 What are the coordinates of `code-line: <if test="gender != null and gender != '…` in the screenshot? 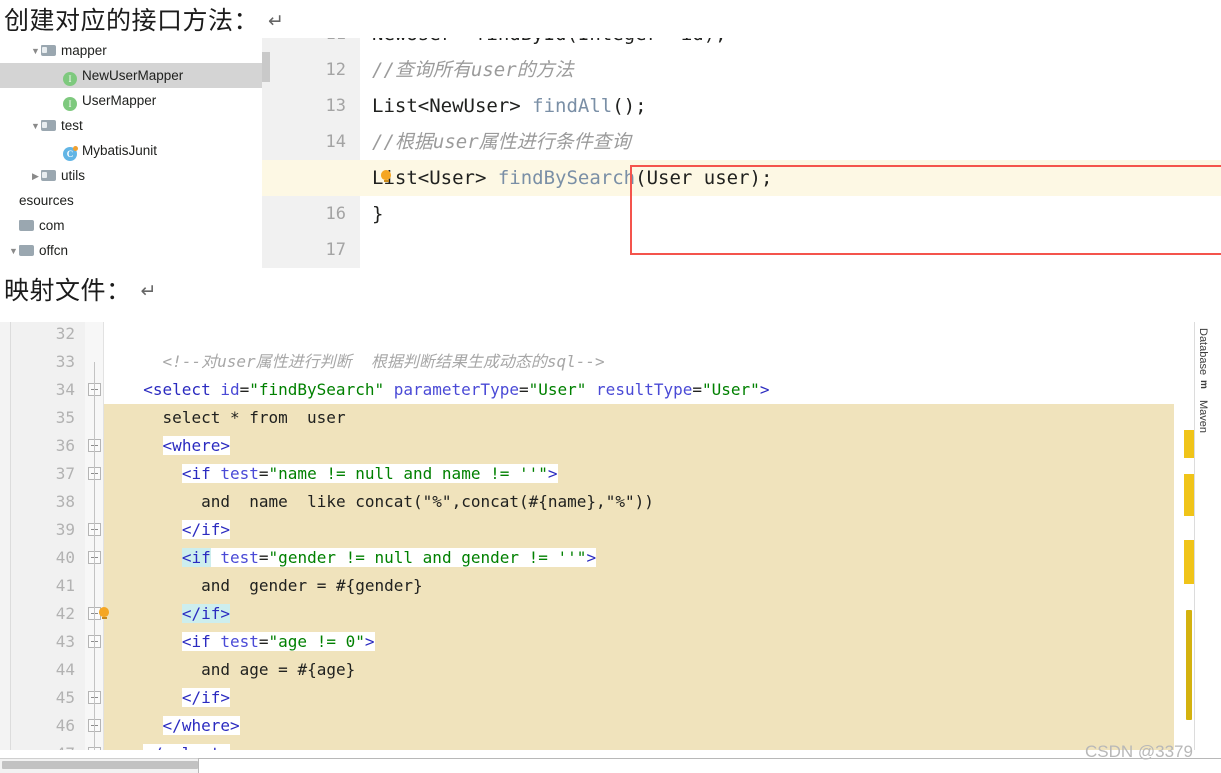 It's located at (389, 558).